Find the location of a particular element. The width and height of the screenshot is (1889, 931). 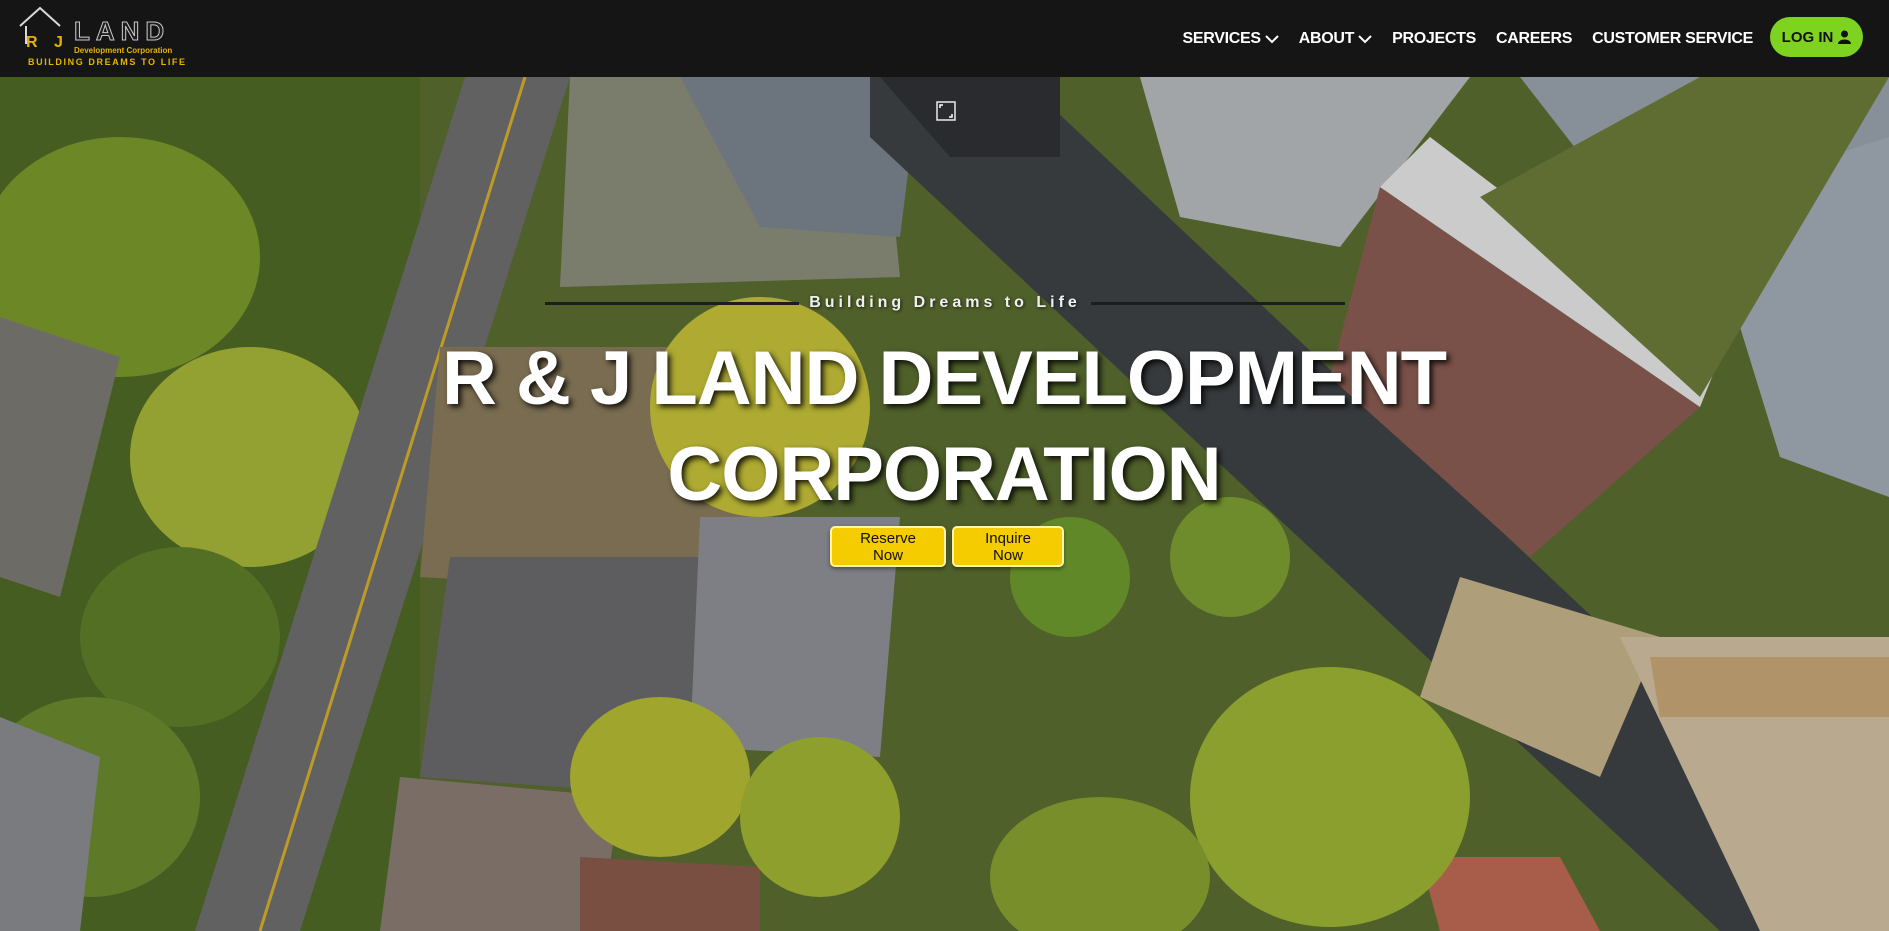

user-icon is located at coordinates (1845, 37).